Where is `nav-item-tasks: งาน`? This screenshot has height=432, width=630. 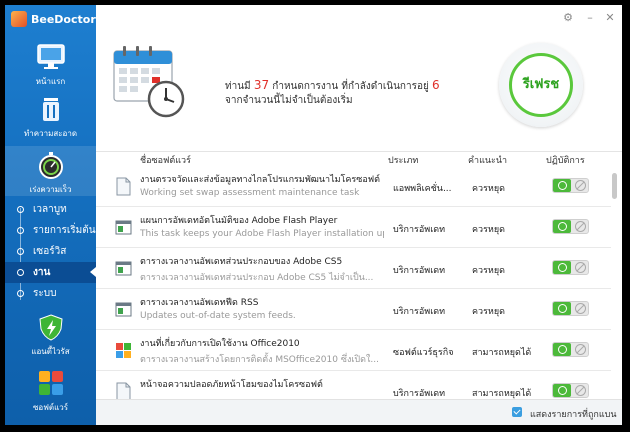
nav-item-tasks: งาน is located at coordinates (50, 272).